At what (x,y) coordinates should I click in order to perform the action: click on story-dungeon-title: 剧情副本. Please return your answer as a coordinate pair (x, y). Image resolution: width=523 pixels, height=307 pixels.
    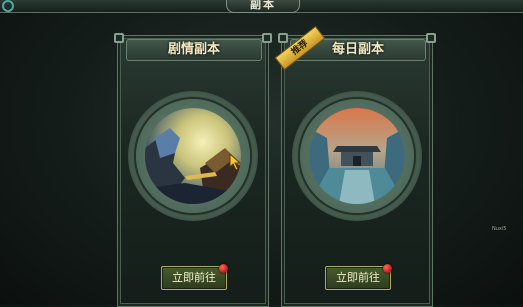
    Looking at the image, I should click on (194, 50).